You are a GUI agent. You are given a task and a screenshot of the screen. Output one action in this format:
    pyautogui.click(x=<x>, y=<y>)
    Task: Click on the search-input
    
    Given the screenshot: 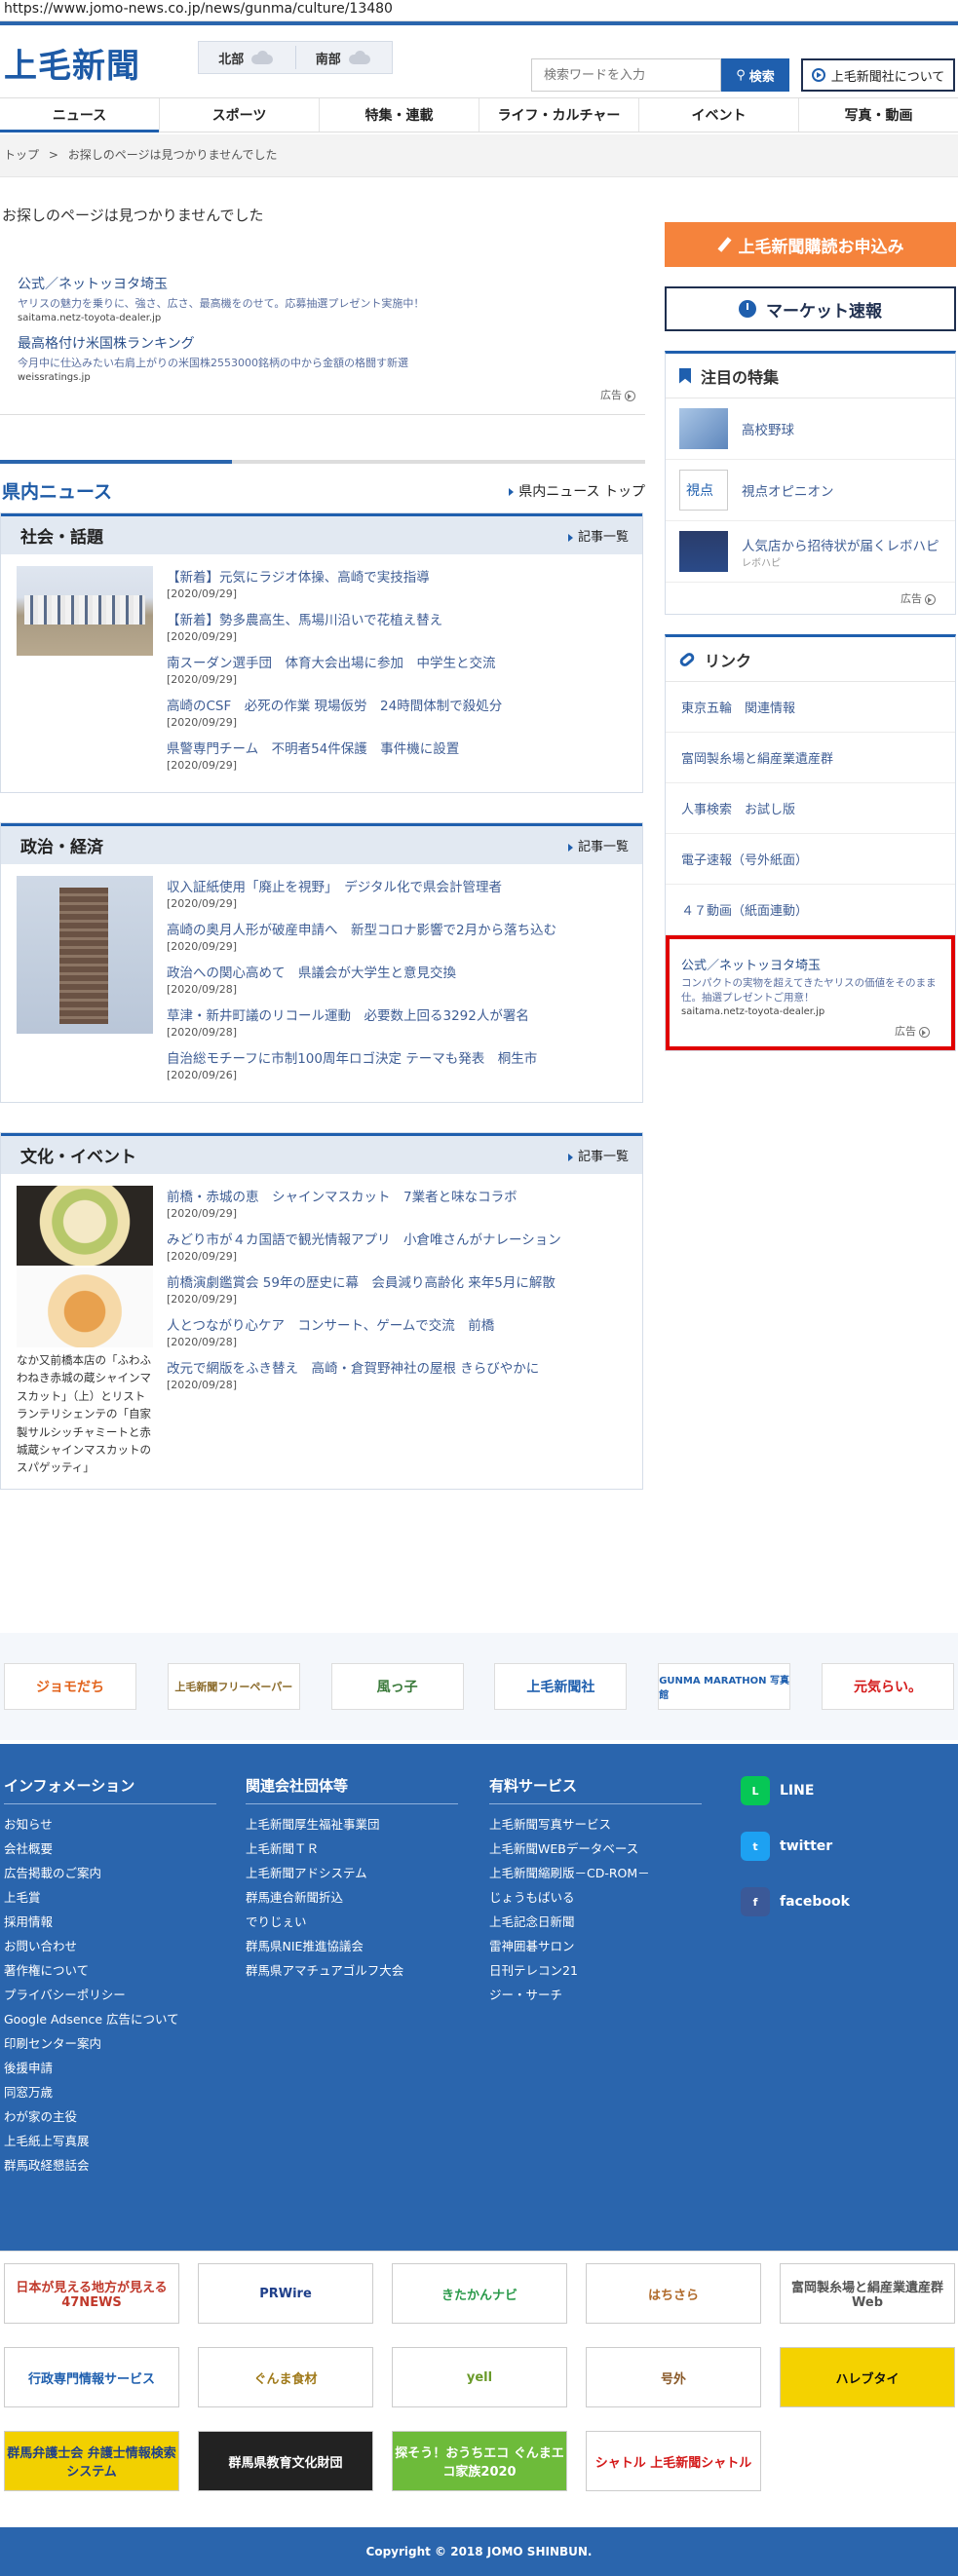 What is the action you would take?
    pyautogui.click(x=626, y=75)
    